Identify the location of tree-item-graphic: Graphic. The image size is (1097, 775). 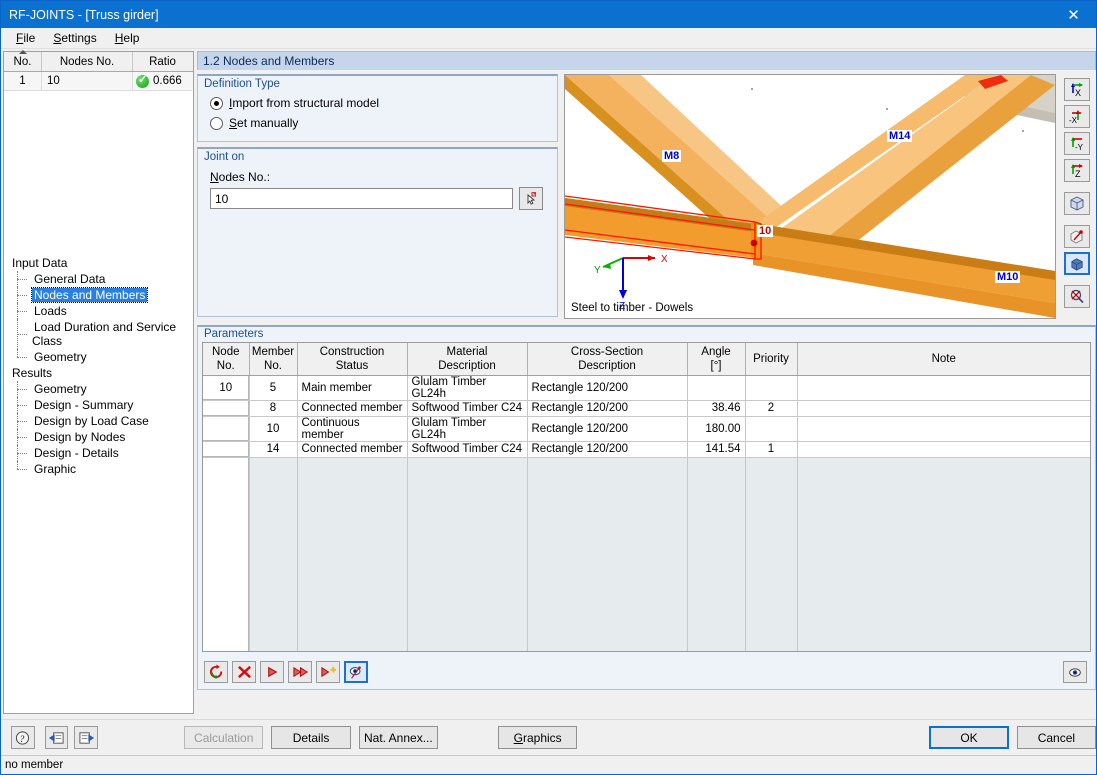
(101, 469).